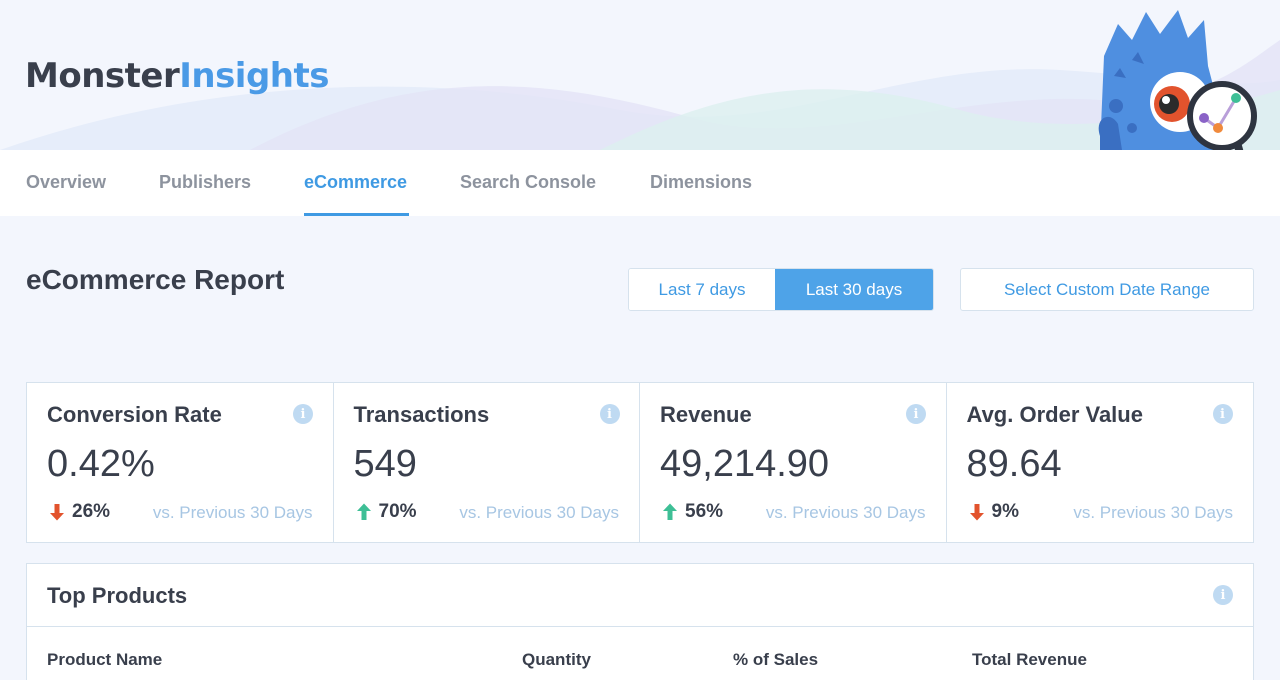 The width and height of the screenshot is (1280, 680). I want to click on tab-search-console: Search Console, so click(528, 182).